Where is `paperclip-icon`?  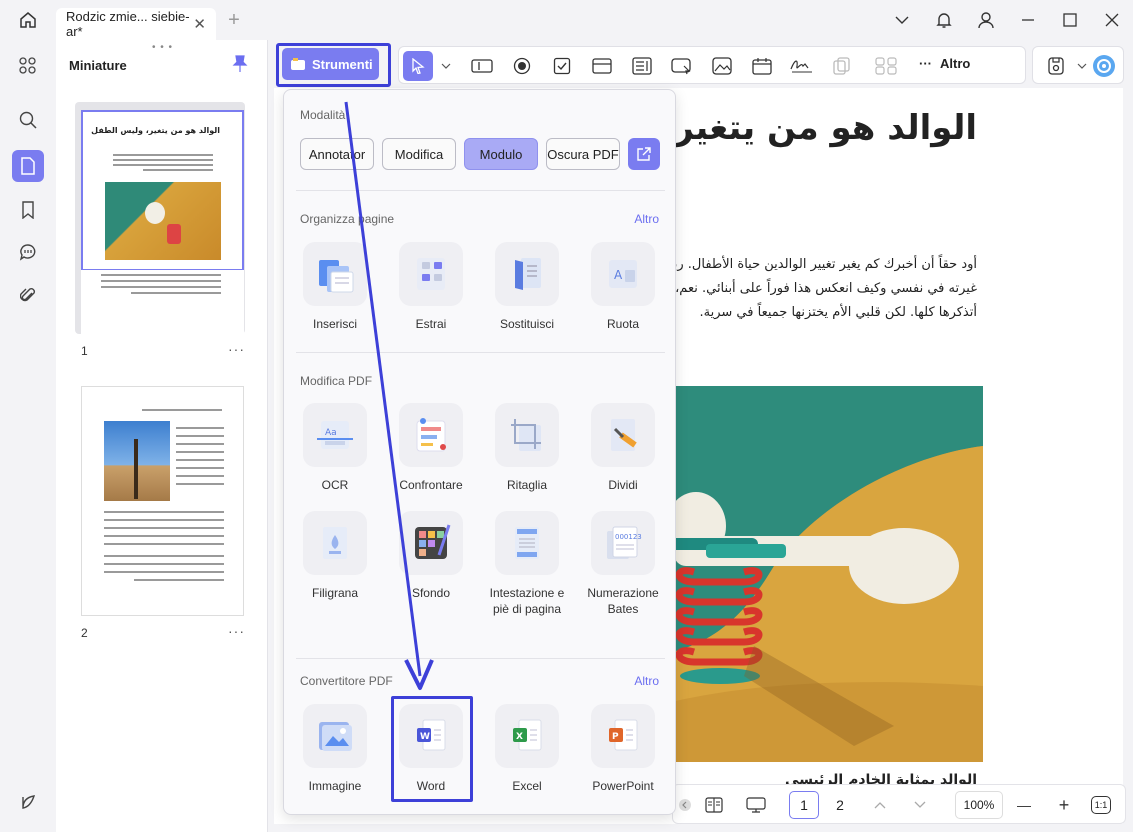 paperclip-icon is located at coordinates (28, 296).